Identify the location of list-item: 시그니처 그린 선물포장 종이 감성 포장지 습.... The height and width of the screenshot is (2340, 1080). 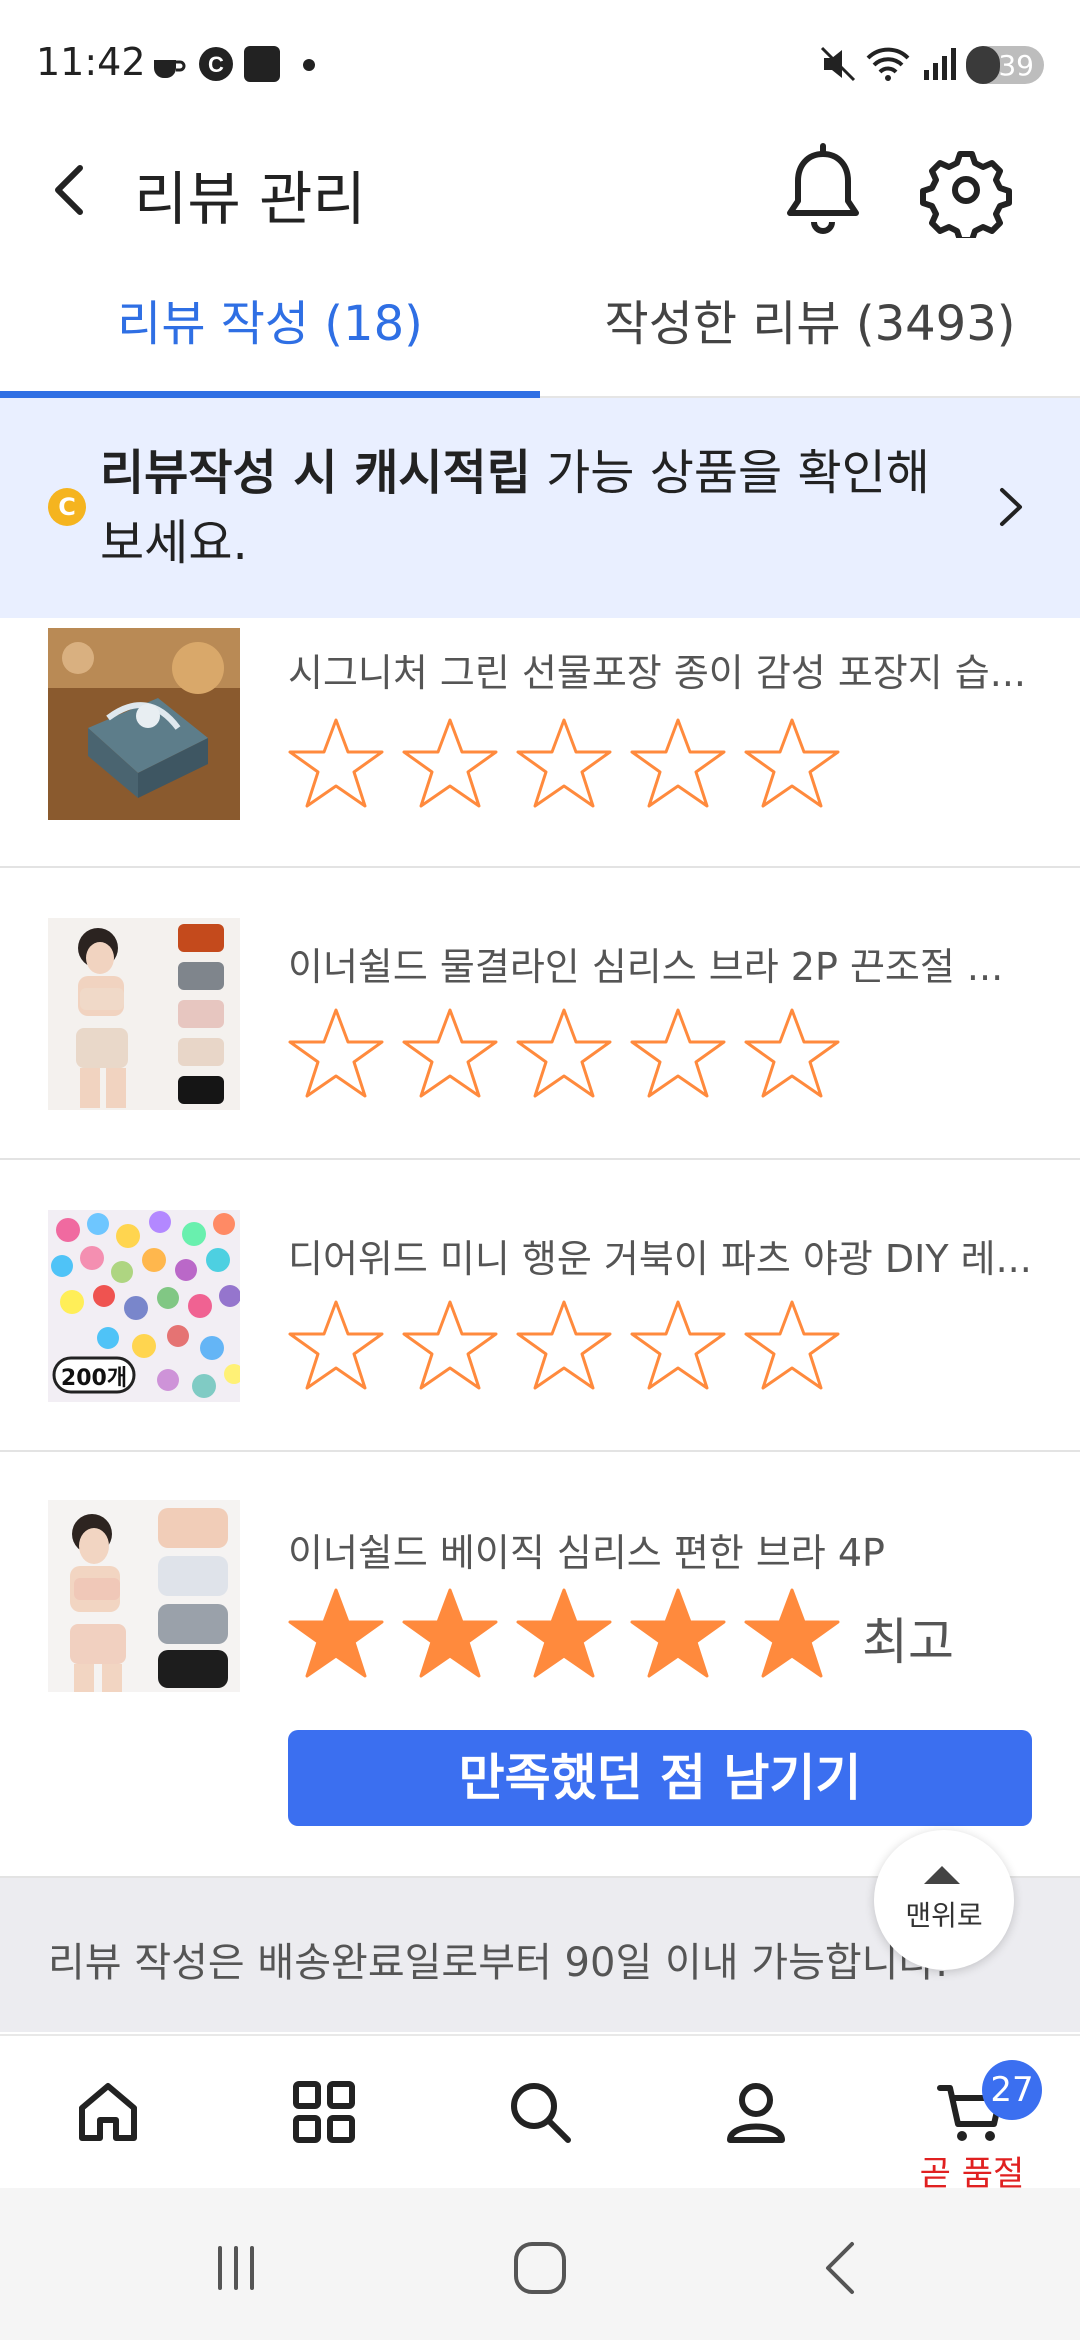
(540, 743).